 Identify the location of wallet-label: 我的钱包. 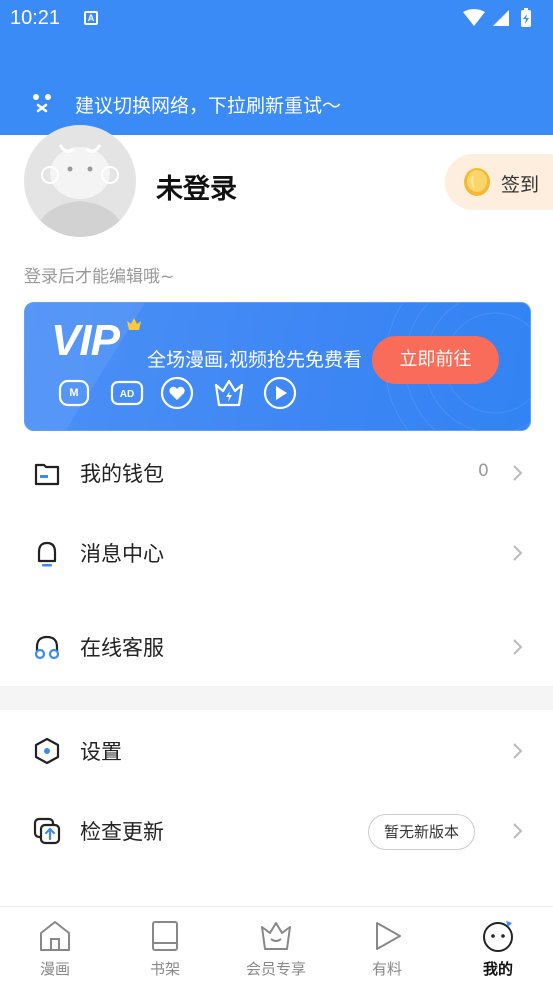
(122, 474).